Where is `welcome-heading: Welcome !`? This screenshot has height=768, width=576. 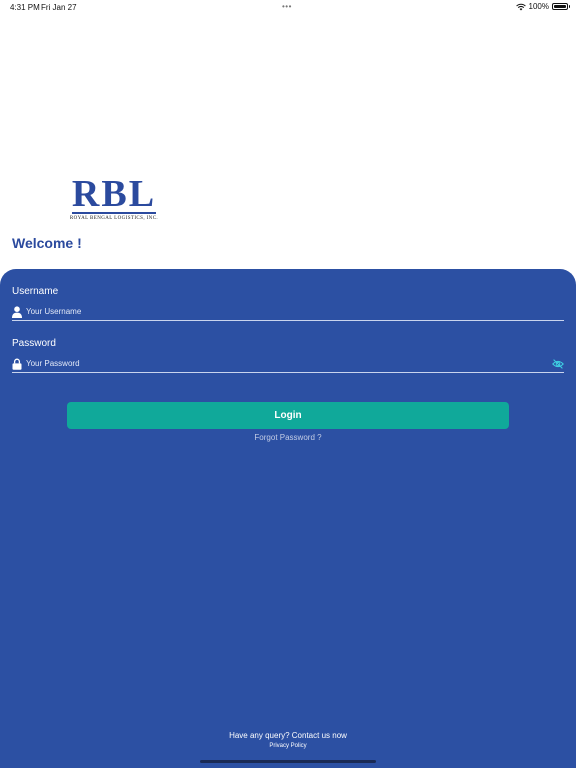
welcome-heading: Welcome ! is located at coordinates (47, 243).